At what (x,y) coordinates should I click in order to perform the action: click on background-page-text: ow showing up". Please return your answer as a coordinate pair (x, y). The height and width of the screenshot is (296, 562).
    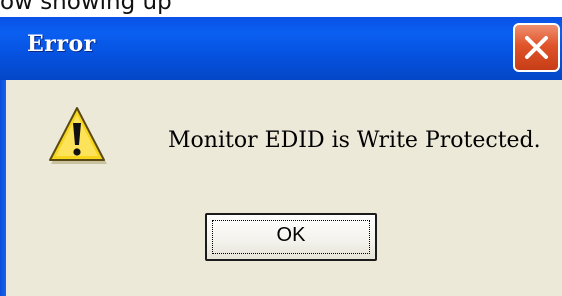
    Looking at the image, I should click on (91, 7).